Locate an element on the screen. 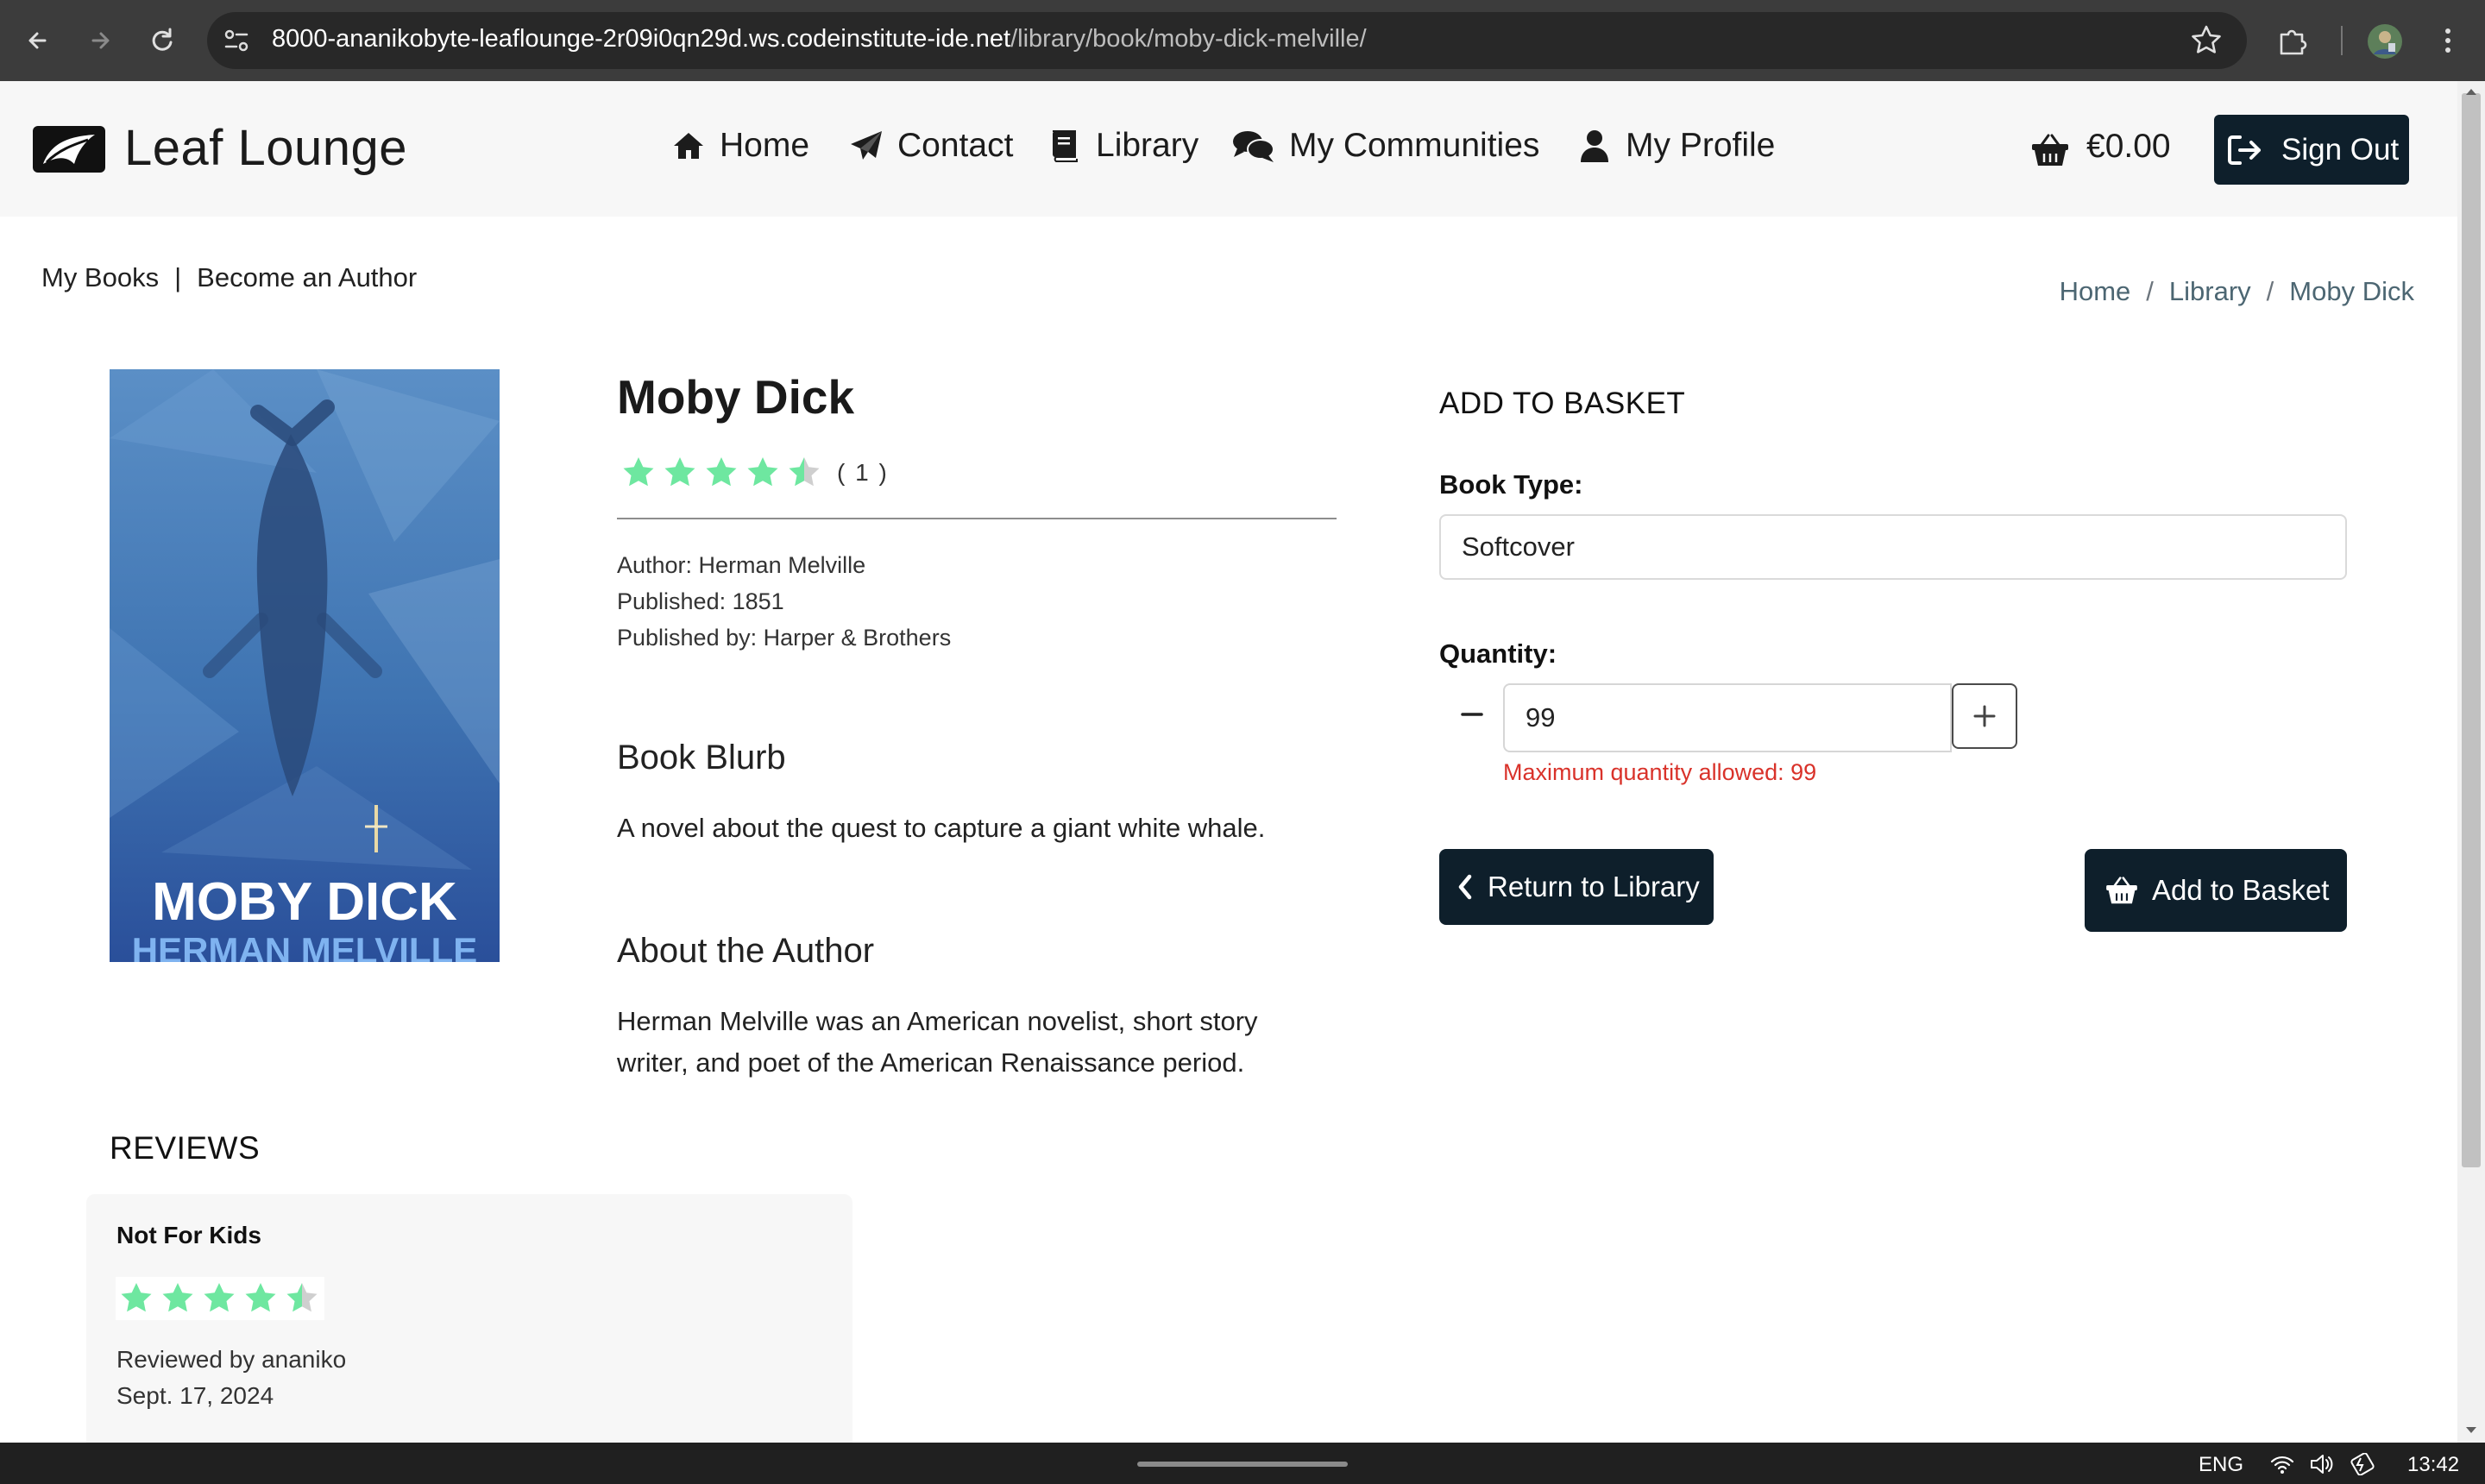 Image resolution: width=2485 pixels, height=1484 pixels. leaf-logo-icon is located at coordinates (69, 150).